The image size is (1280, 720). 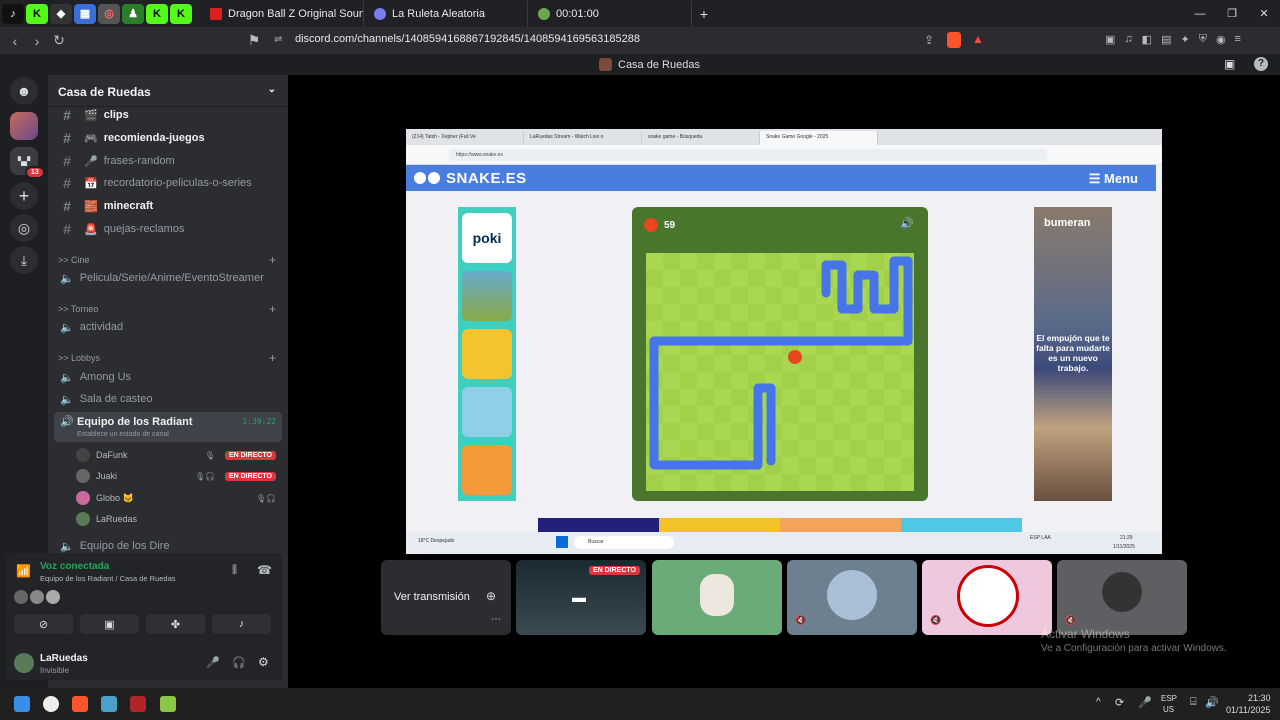 What do you see at coordinates (1169, 698) in the screenshot?
I see `lang-indicator: ESP` at bounding box center [1169, 698].